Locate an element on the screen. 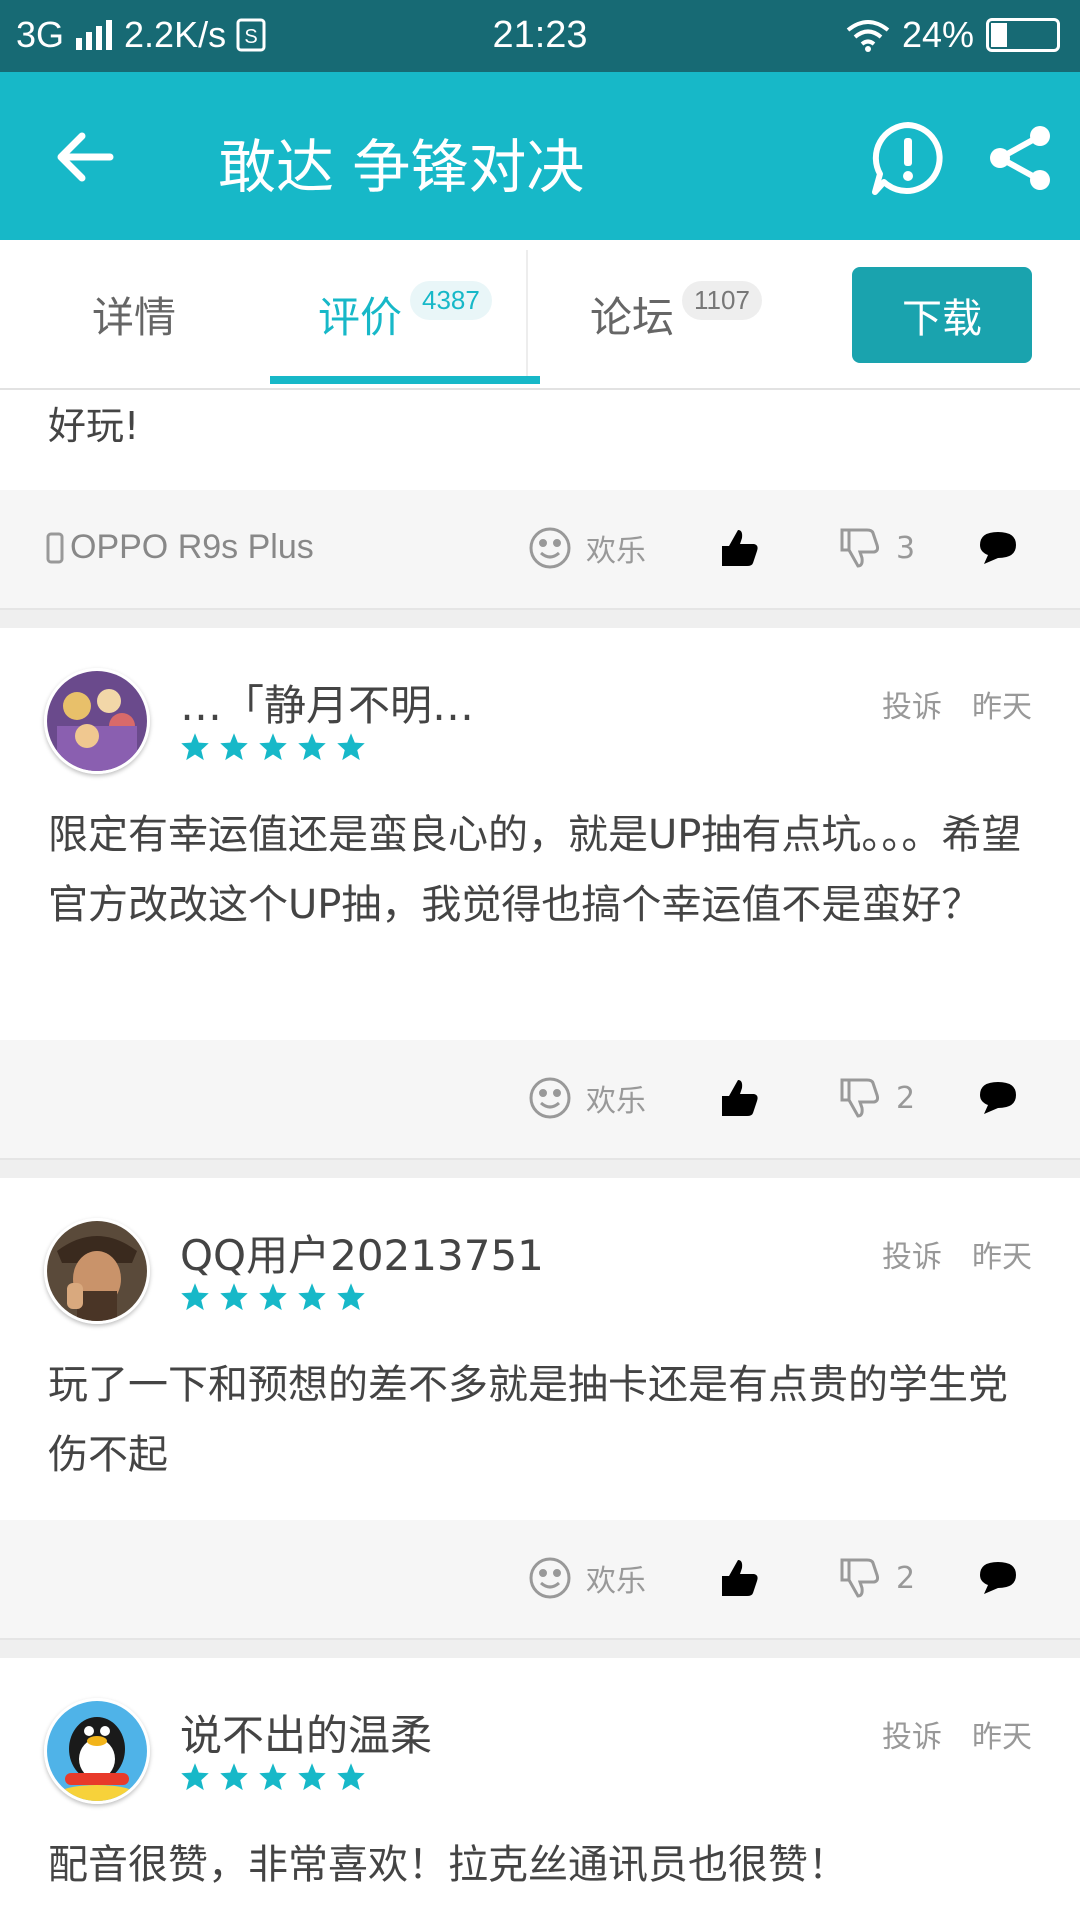 Image resolution: width=1080 pixels, height=1920 pixels. review-text: 玩了一下和预想的差不多就是抽卡还是有点贵的学生党伤不起 is located at coordinates (528, 1420).